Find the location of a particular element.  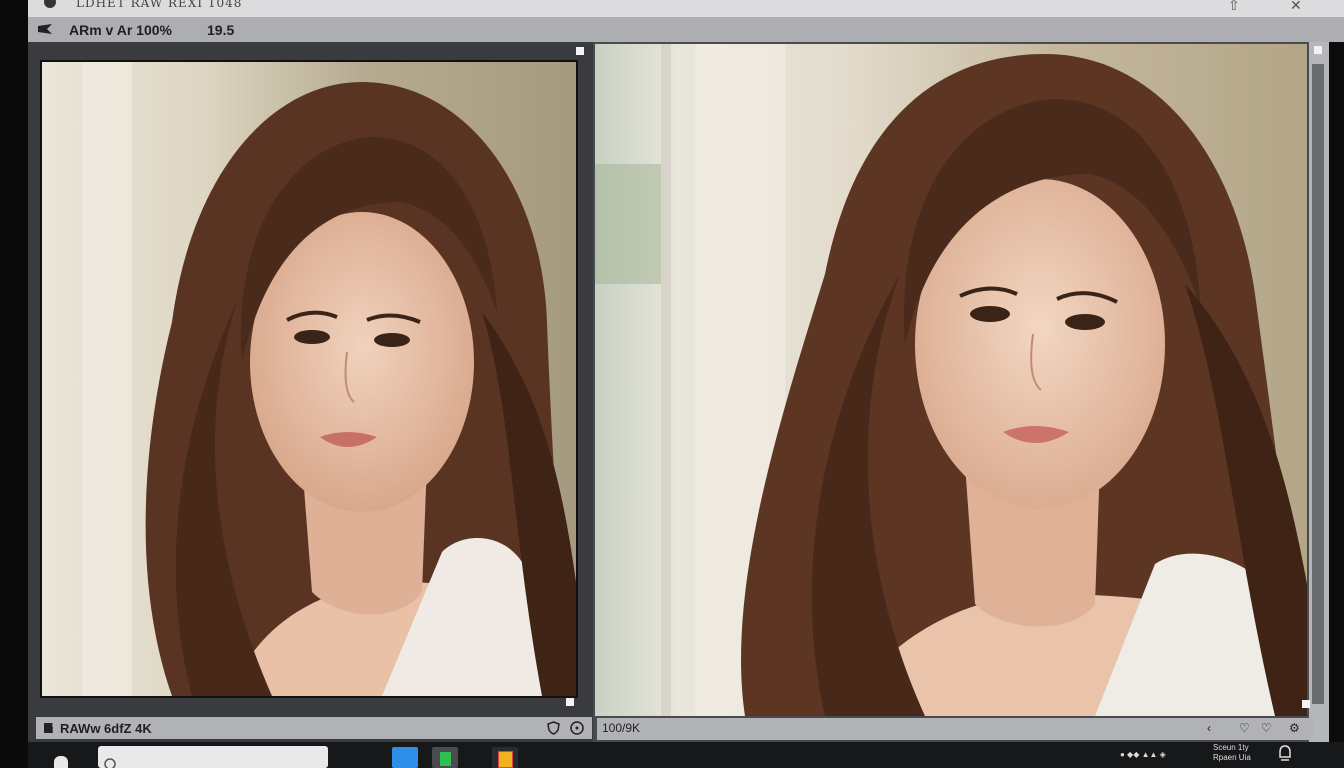

orange-app-icon is located at coordinates (505, 759).